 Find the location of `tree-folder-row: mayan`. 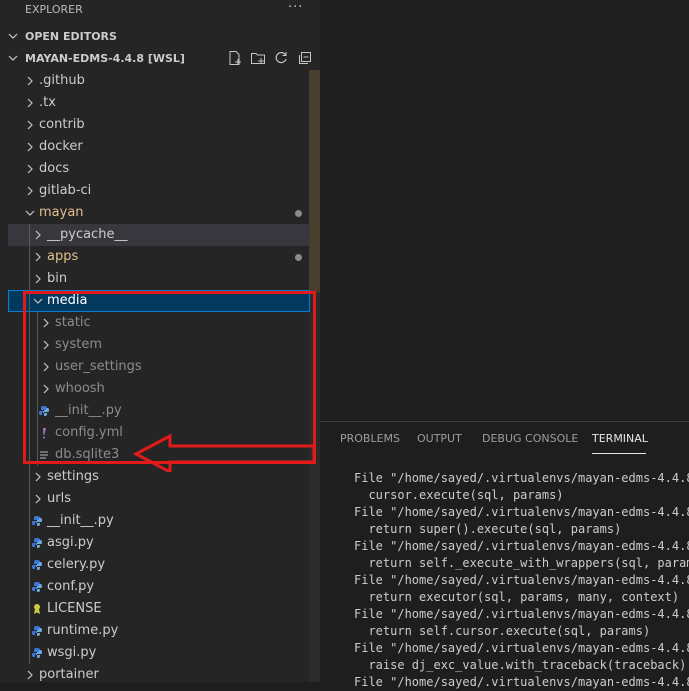

tree-folder-row: mayan is located at coordinates (155, 213).